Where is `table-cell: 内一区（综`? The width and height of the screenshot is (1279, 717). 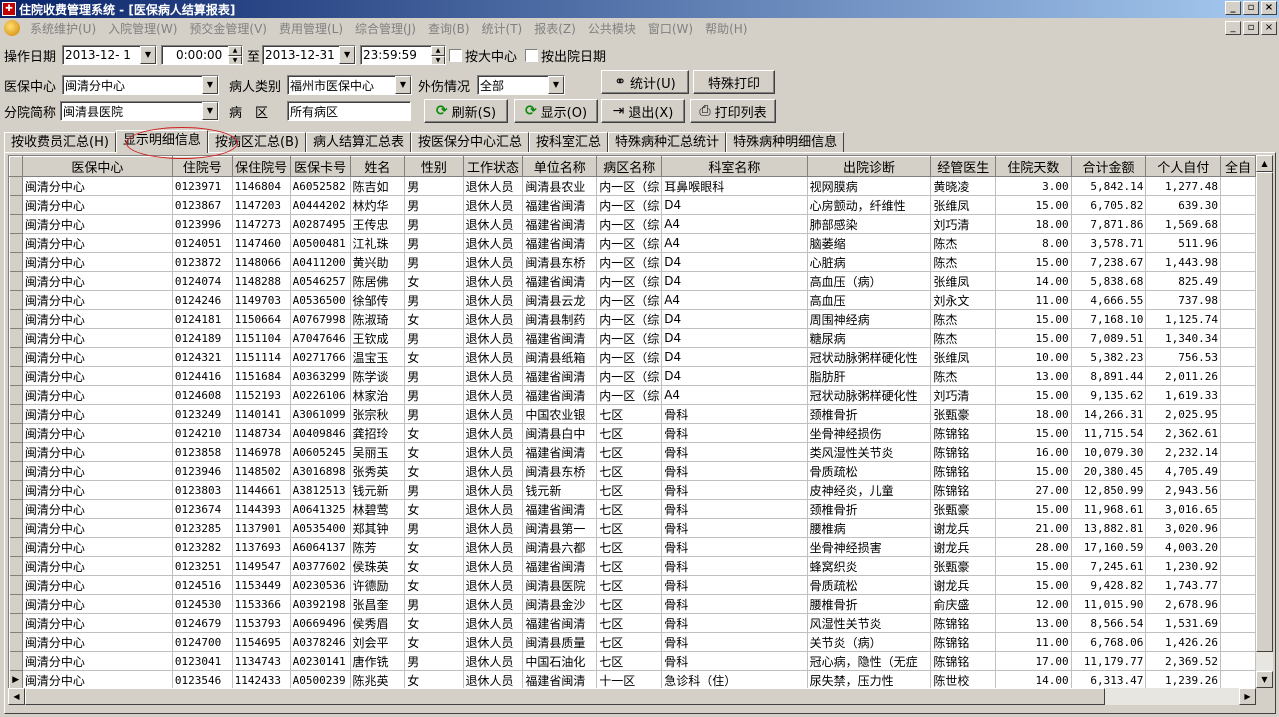 table-cell: 内一区（综 is located at coordinates (629, 281).